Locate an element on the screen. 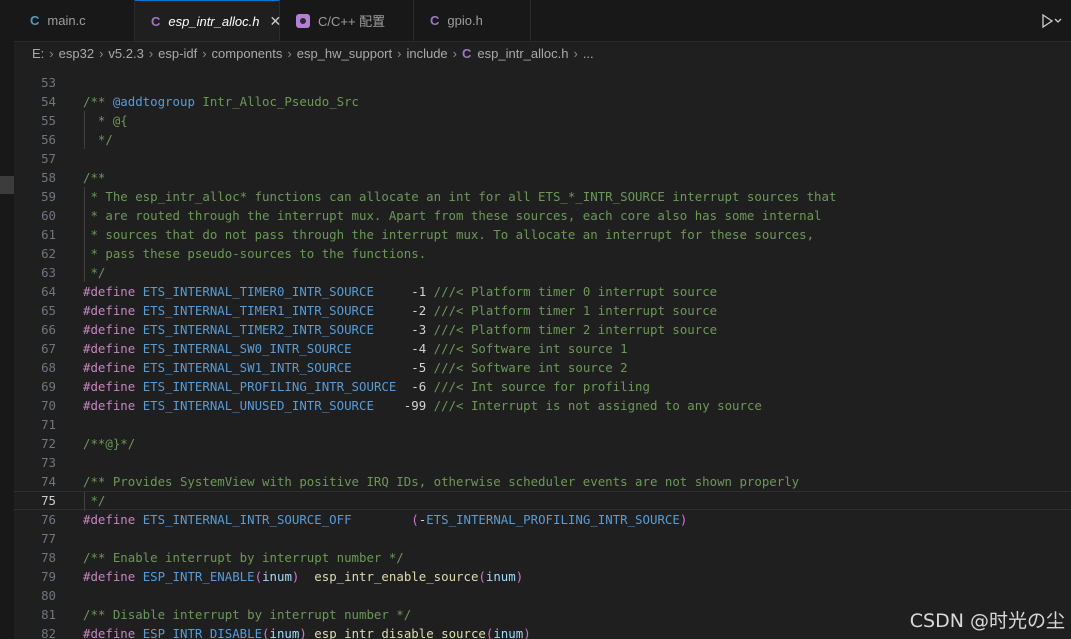 The width and height of the screenshot is (1071, 639). settings-icon is located at coordinates (303, 20).